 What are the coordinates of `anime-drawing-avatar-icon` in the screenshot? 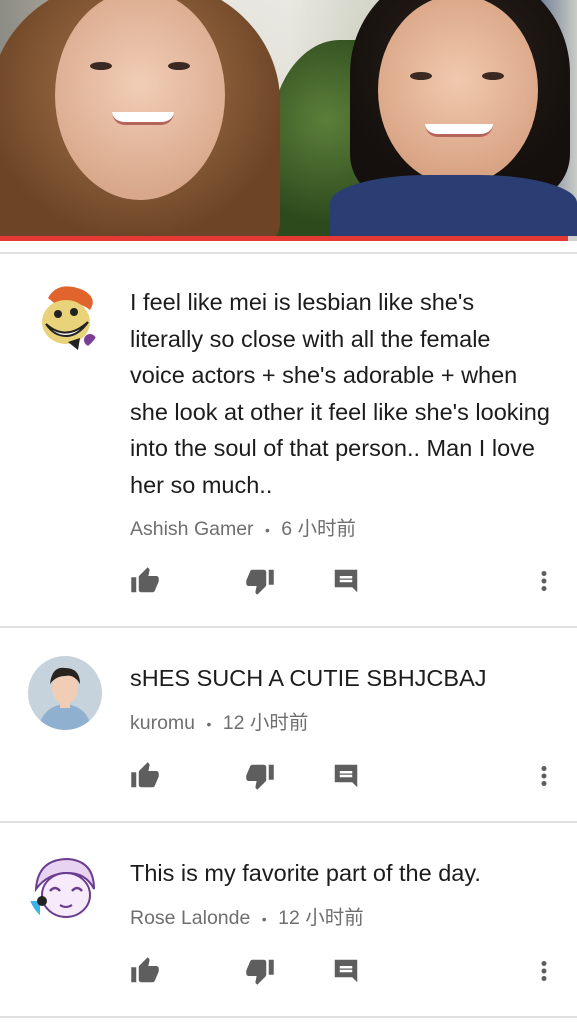 It's located at (65, 888).